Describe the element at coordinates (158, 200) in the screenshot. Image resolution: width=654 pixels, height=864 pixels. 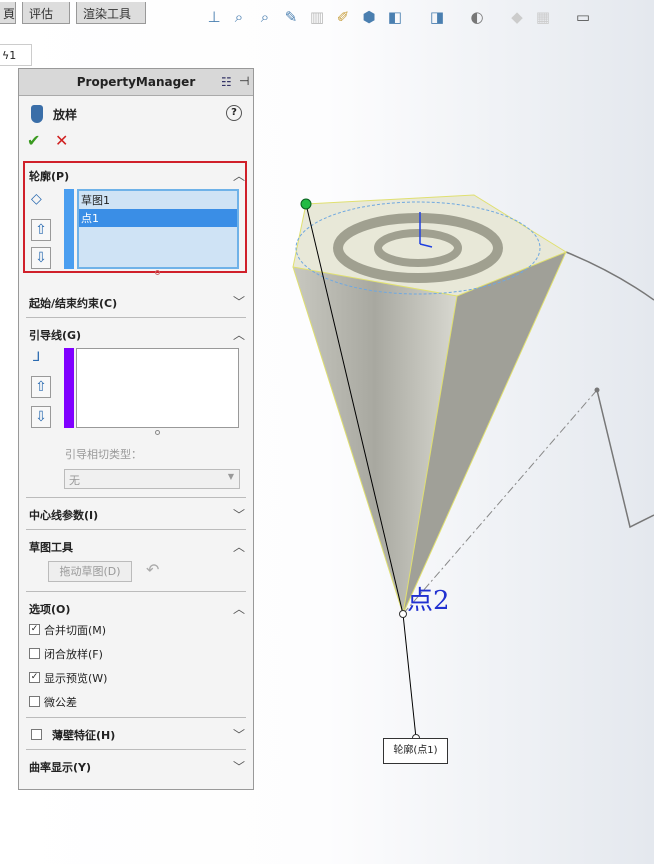
I see `list-item: 草图1` at that location.